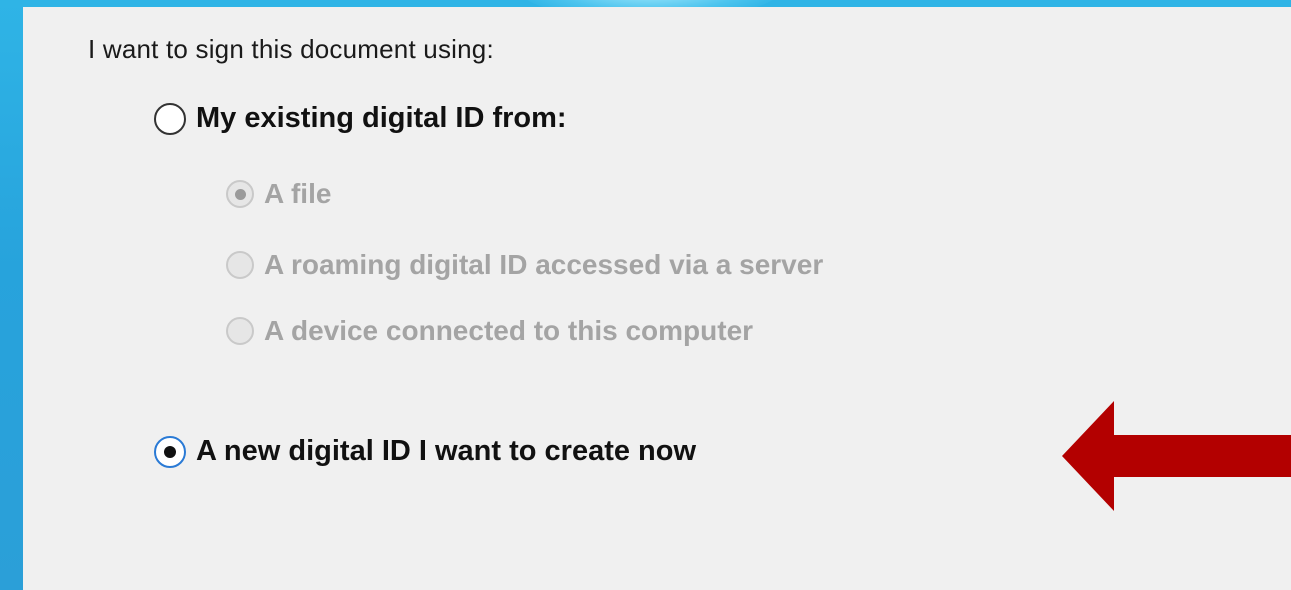  What do you see at coordinates (381, 118) in the screenshot?
I see `existing-digital-id-label: My existing digital ID from:` at bounding box center [381, 118].